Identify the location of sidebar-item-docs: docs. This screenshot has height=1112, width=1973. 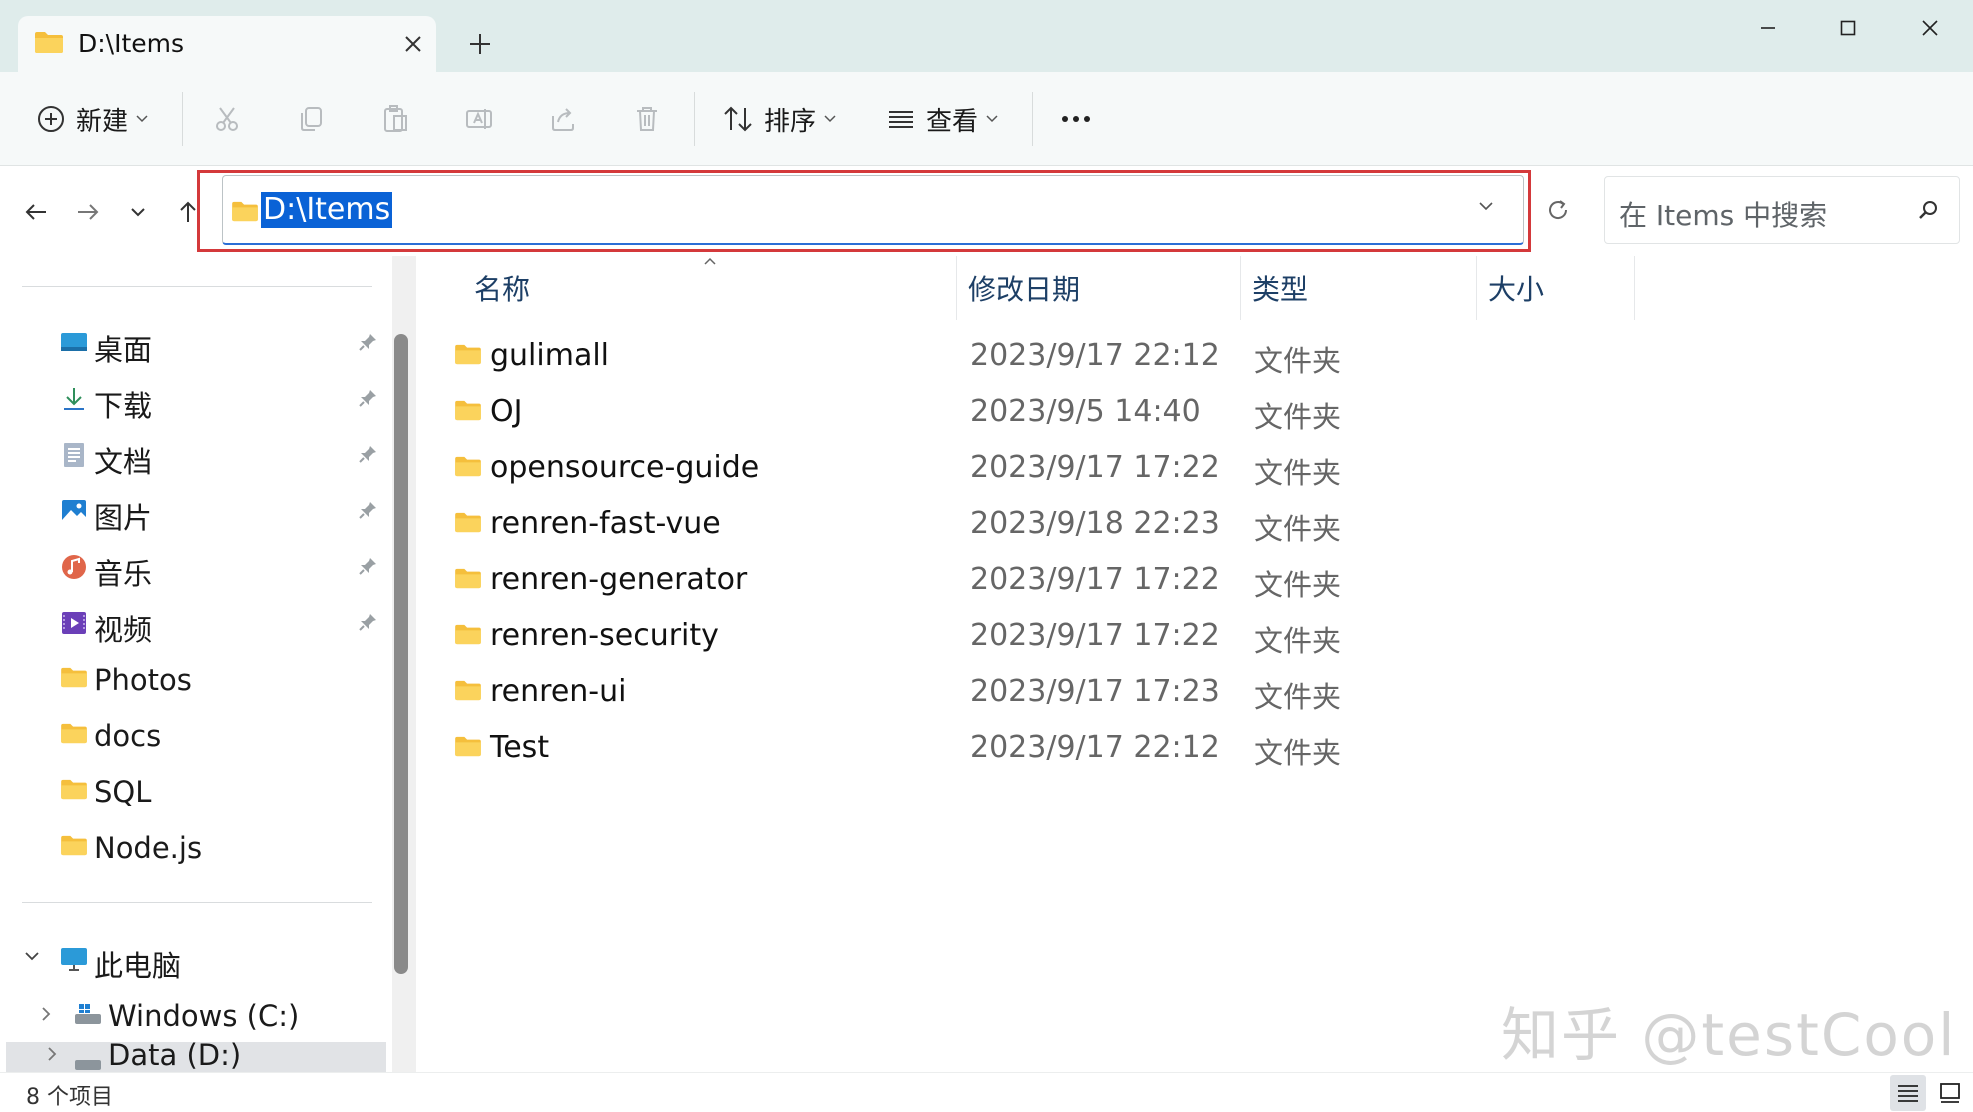
(192, 735).